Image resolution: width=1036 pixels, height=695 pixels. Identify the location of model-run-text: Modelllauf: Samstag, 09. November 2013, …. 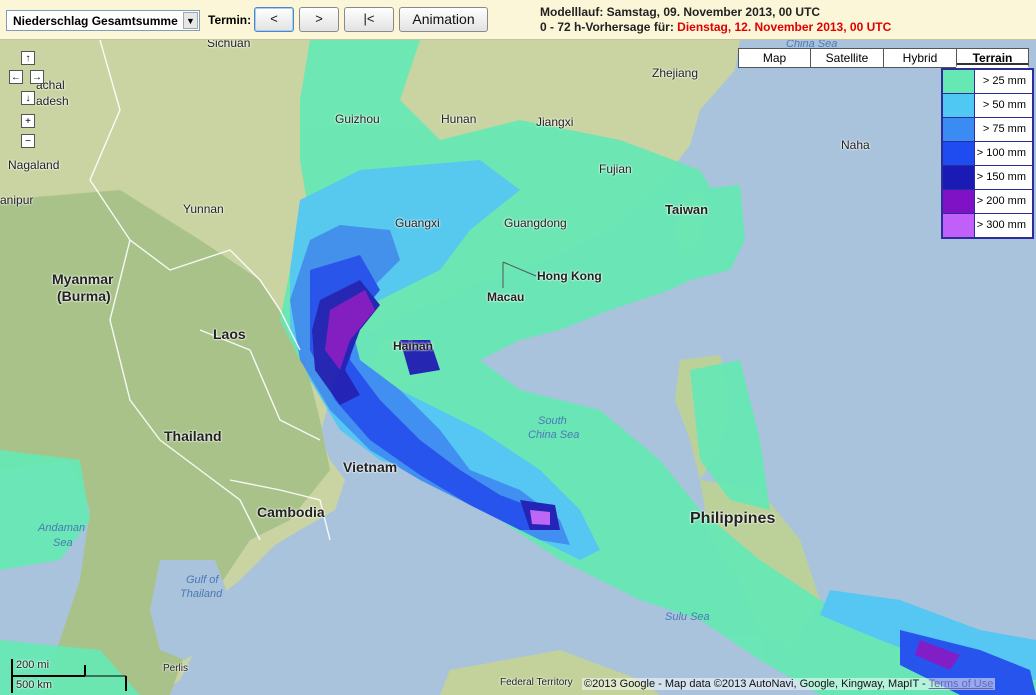
(680, 12).